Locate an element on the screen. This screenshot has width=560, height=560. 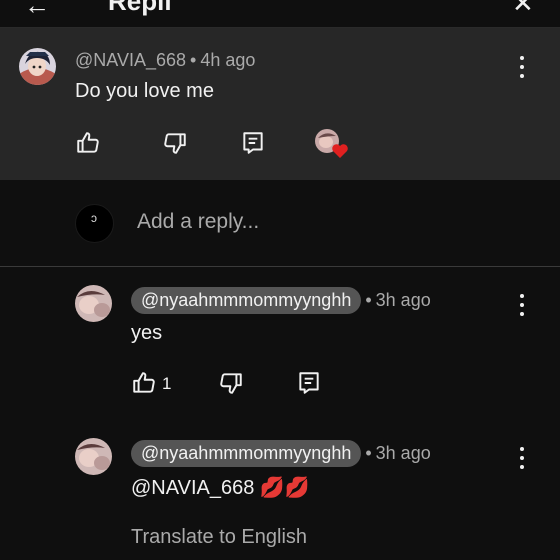
creator-heart-icon is located at coordinates (332, 144).